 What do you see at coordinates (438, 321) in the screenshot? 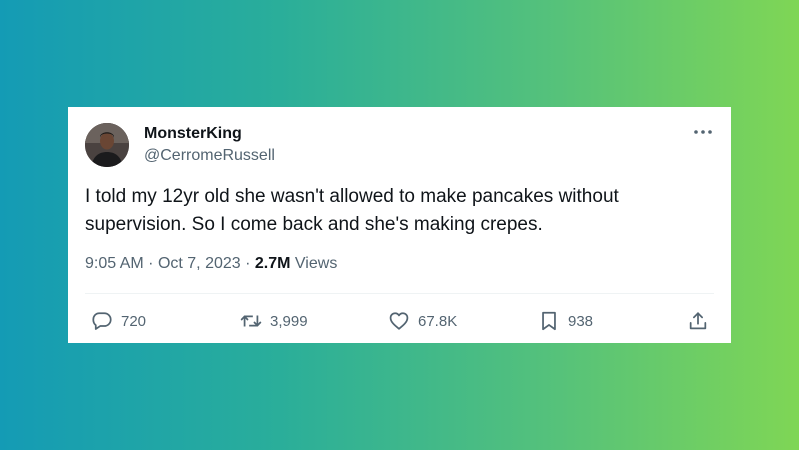
I see `like-count: 67.8K` at bounding box center [438, 321].